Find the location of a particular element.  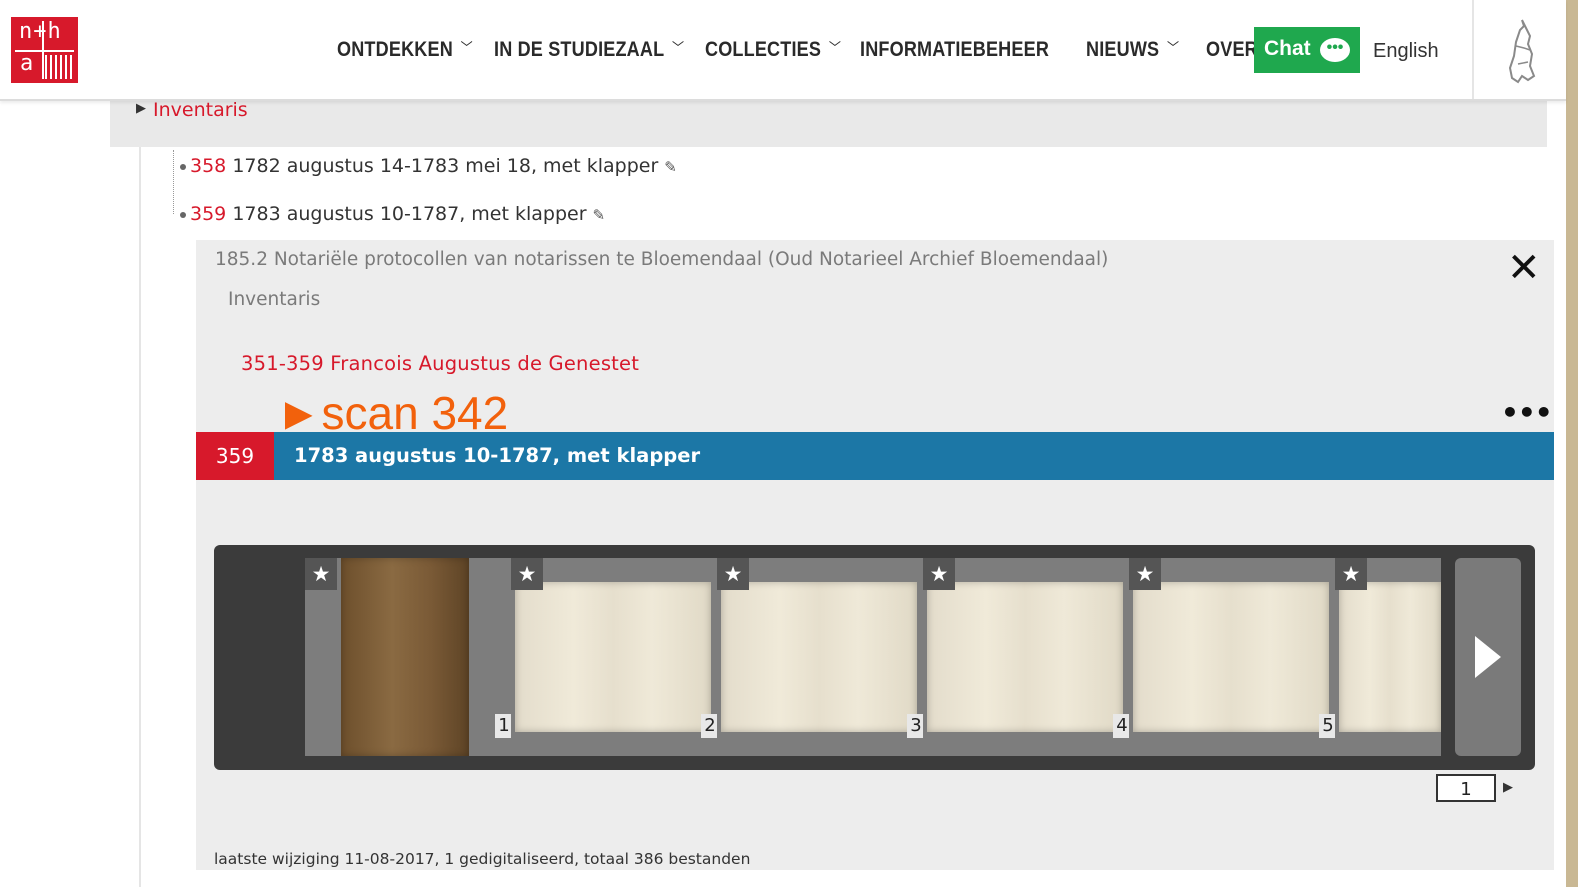

nav-item-label: ONTDEKKEN is located at coordinates (395, 49).